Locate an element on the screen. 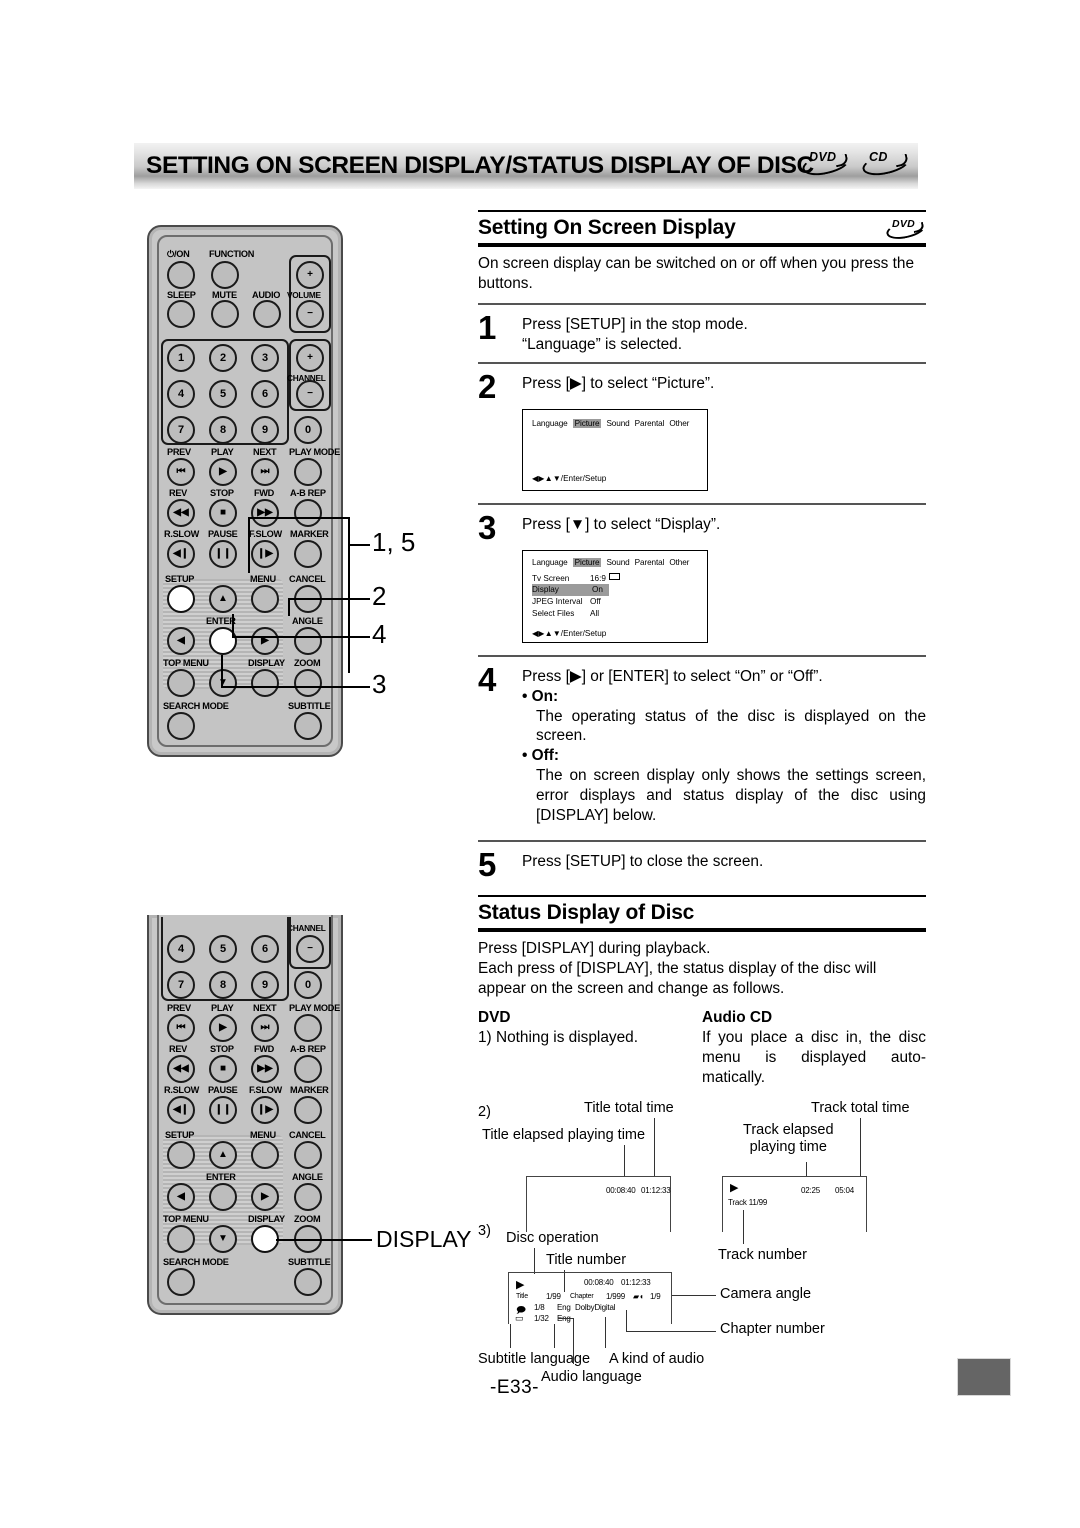 Image resolution: width=1080 pixels, height=1528 pixels. remote2-button-4: 4 is located at coordinates (181, 949).